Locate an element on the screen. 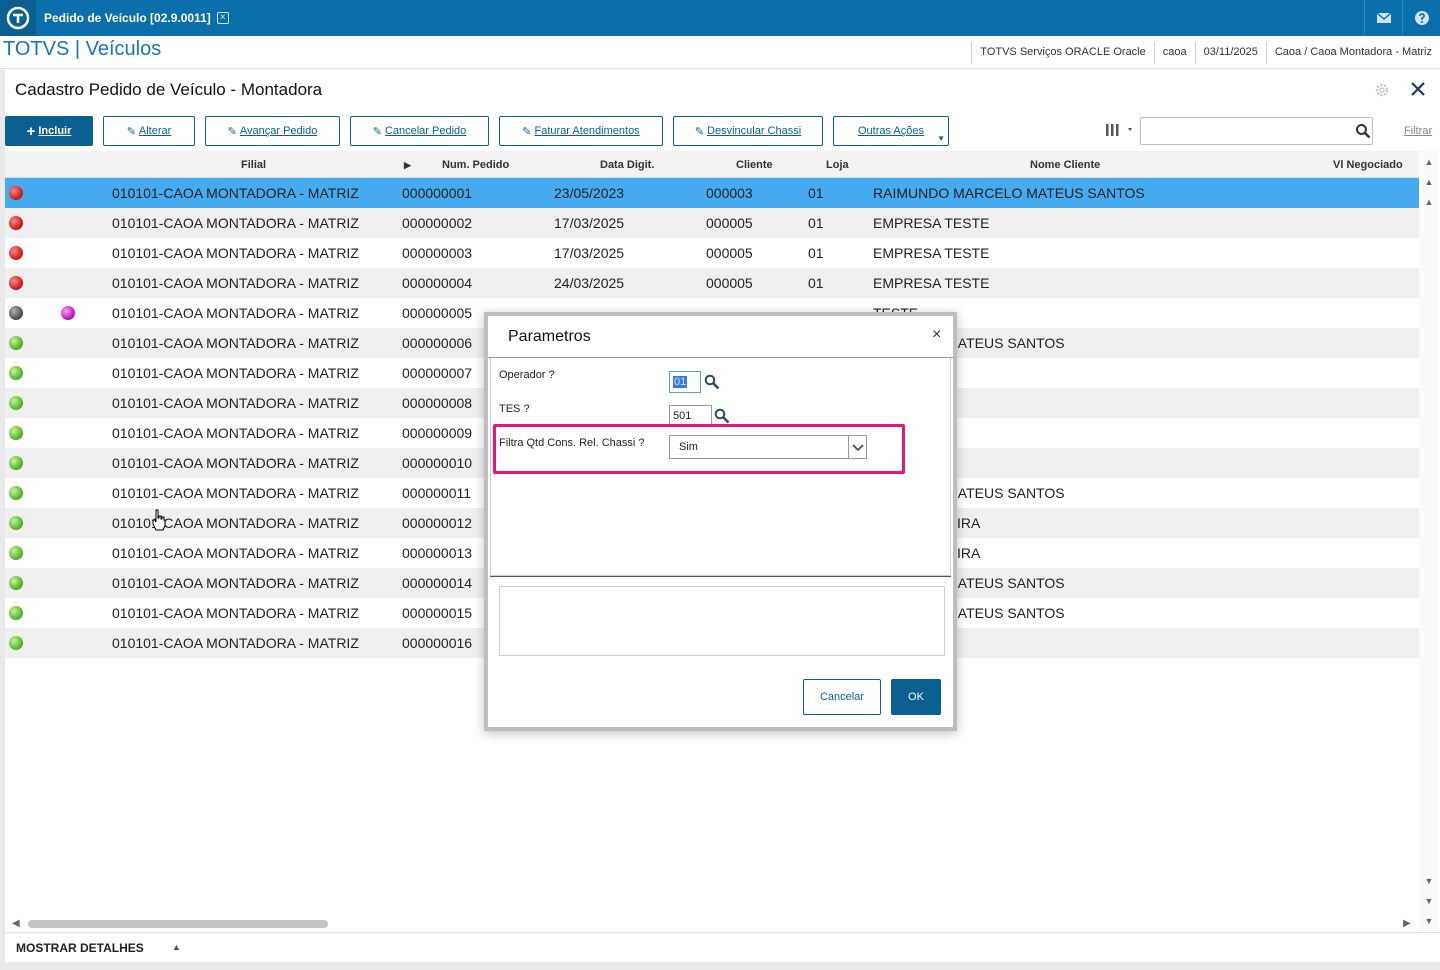 Image resolution: width=1440 pixels, height=970 pixels. col-cliente: Cliente is located at coordinates (754, 165).